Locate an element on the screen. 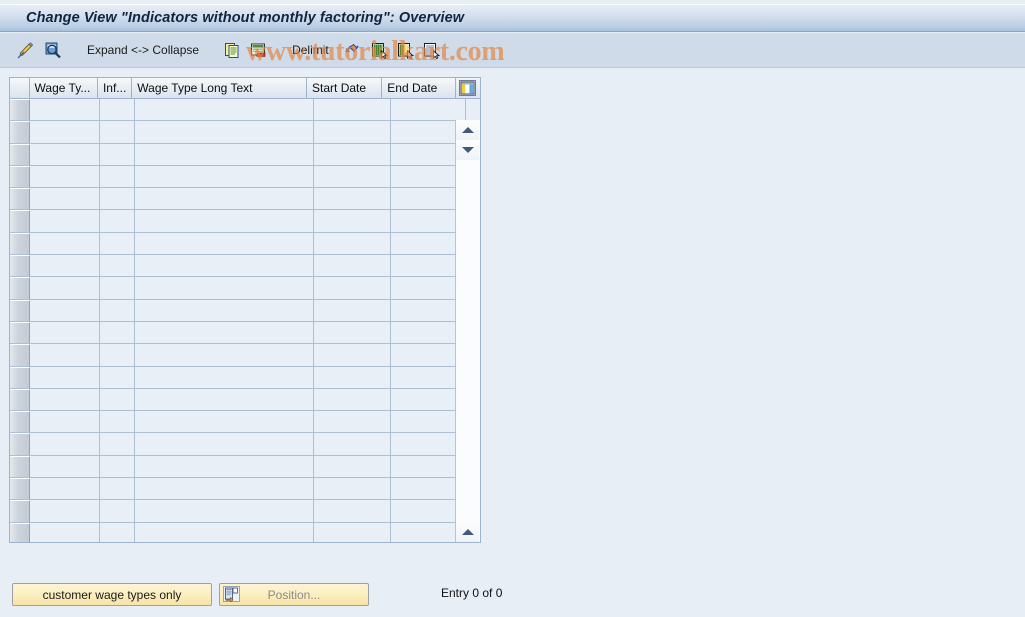 The width and height of the screenshot is (1025, 617). table-vertical-scrollbar is located at coordinates (467, 331).